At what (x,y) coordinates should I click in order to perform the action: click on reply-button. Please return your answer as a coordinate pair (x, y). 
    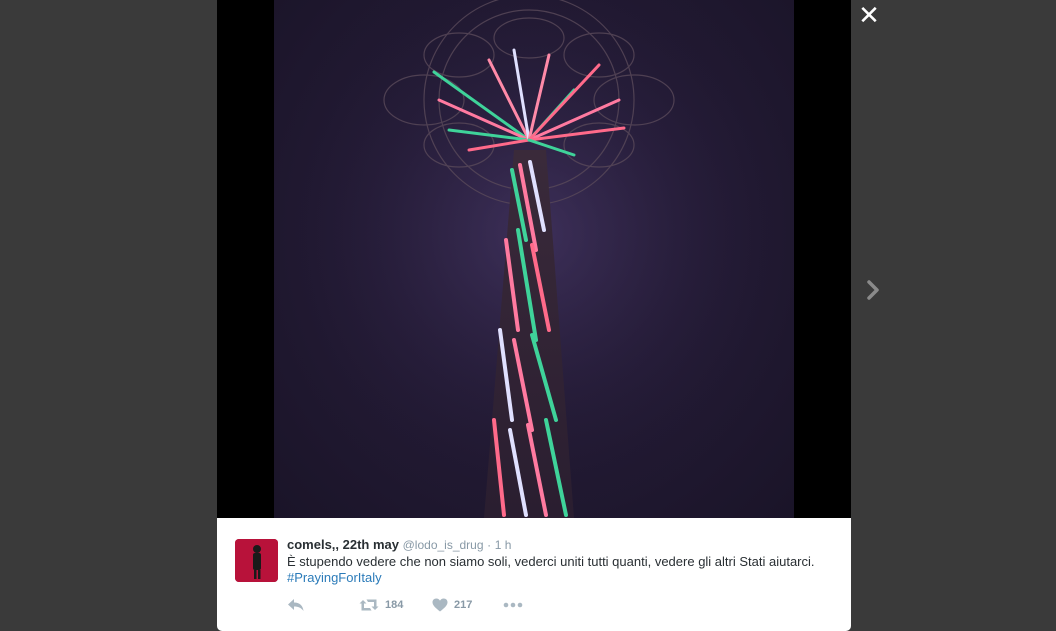
    Looking at the image, I should click on (296, 605).